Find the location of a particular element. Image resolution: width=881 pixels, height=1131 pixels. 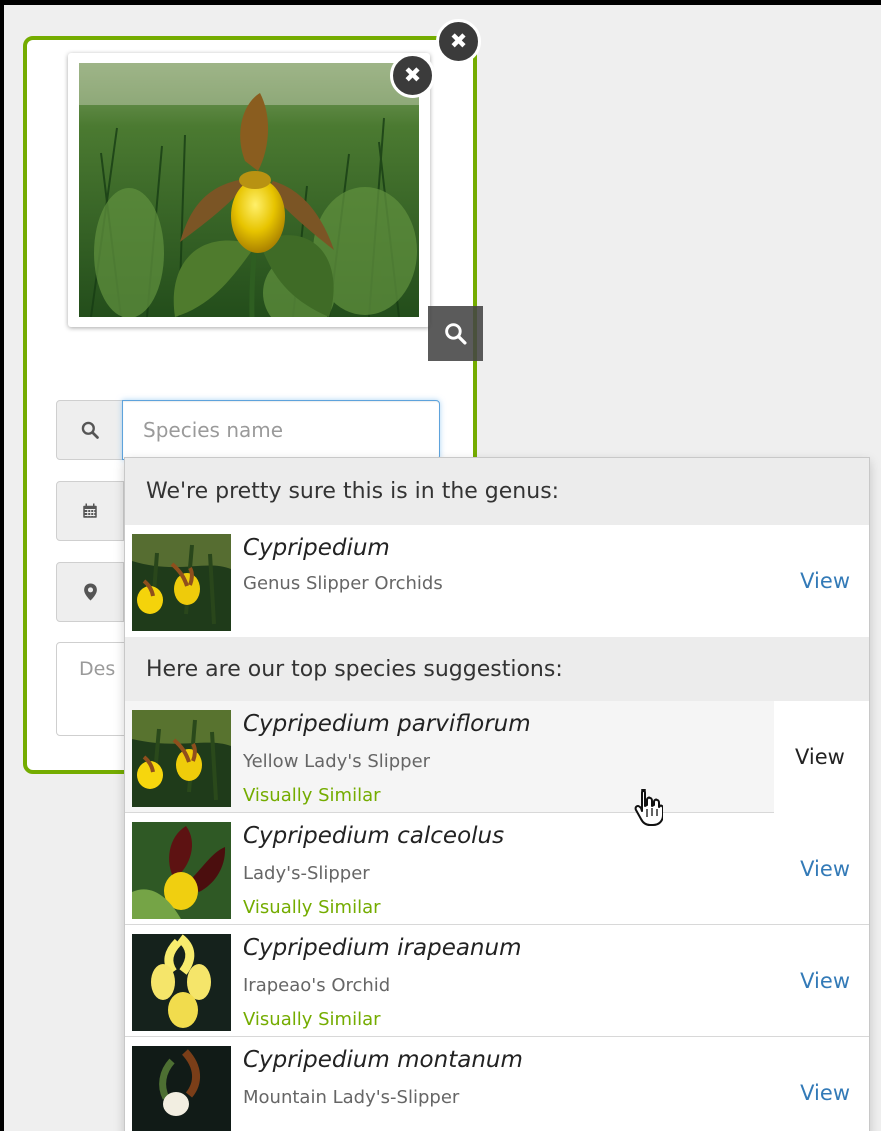

genus-suggestion-row: Cypripedium Genus Slipper Orchids View is located at coordinates (497, 581).